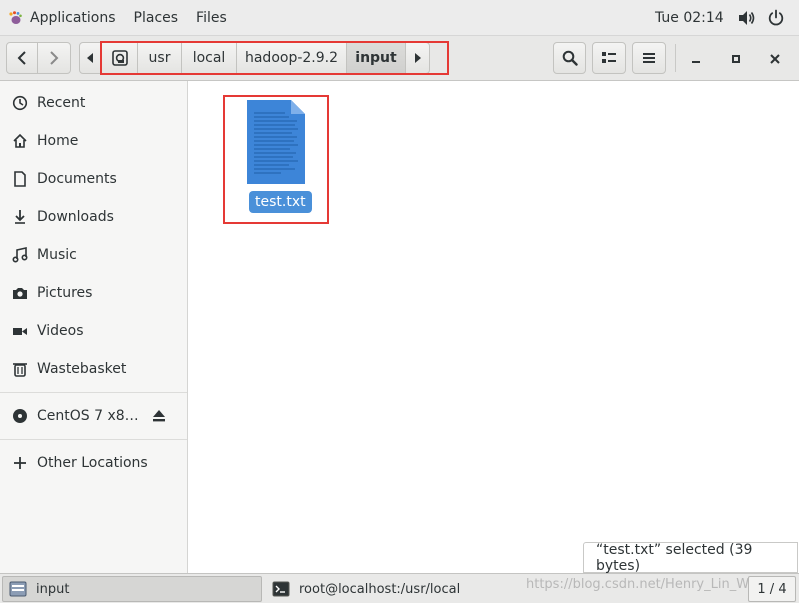 This screenshot has width=799, height=603. I want to click on crumb-label: input, so click(376, 58).